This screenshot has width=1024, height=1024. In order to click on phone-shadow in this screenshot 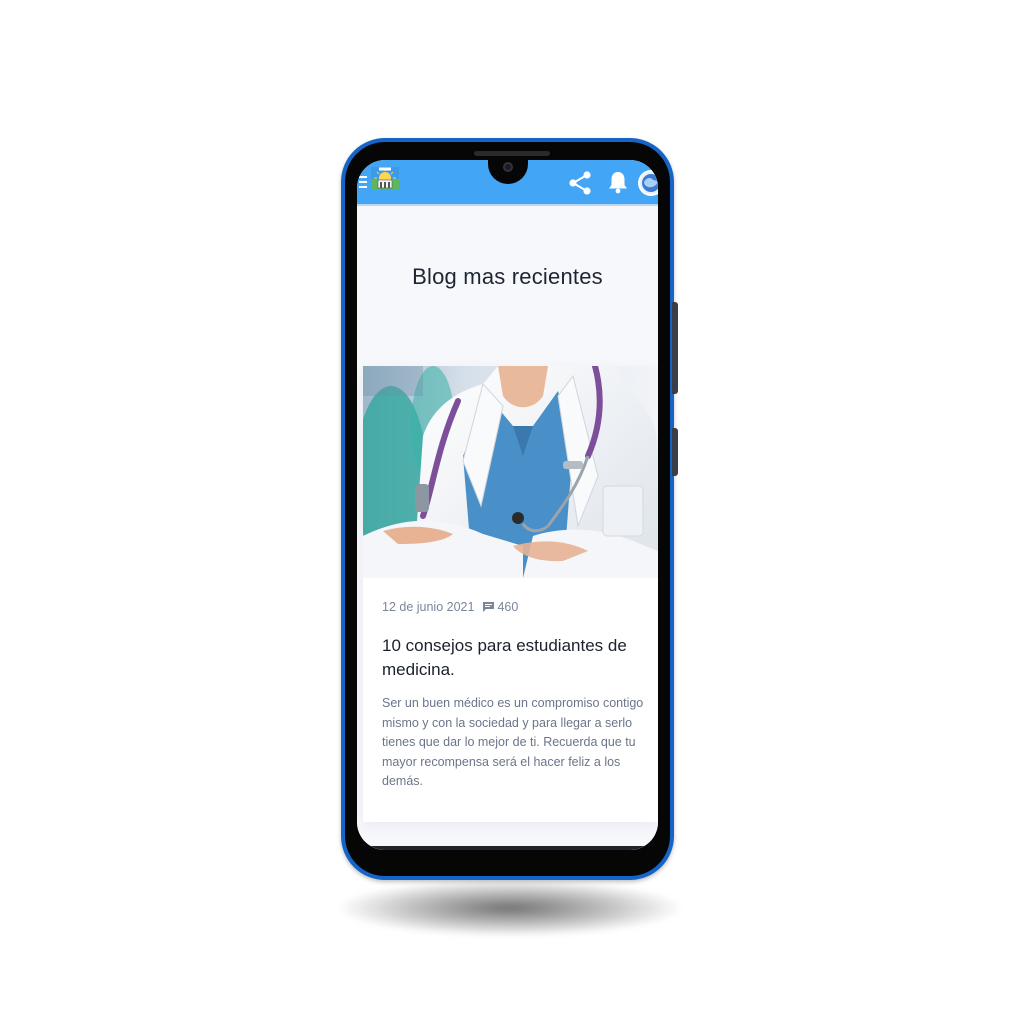, I will do `click(510, 908)`.